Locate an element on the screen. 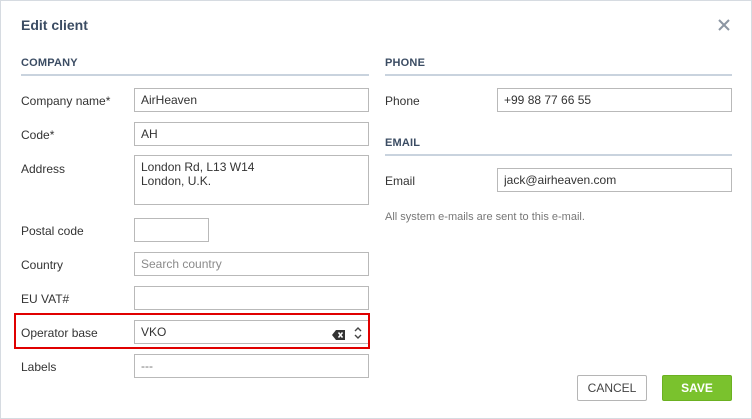  email-section-divider is located at coordinates (558, 155).